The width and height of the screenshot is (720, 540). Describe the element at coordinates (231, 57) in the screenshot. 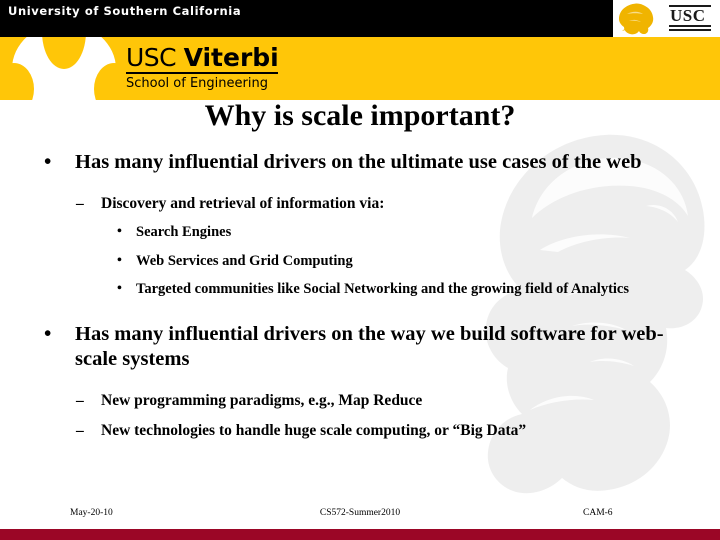

I see `viterbi-name-text: Viterbi` at that location.